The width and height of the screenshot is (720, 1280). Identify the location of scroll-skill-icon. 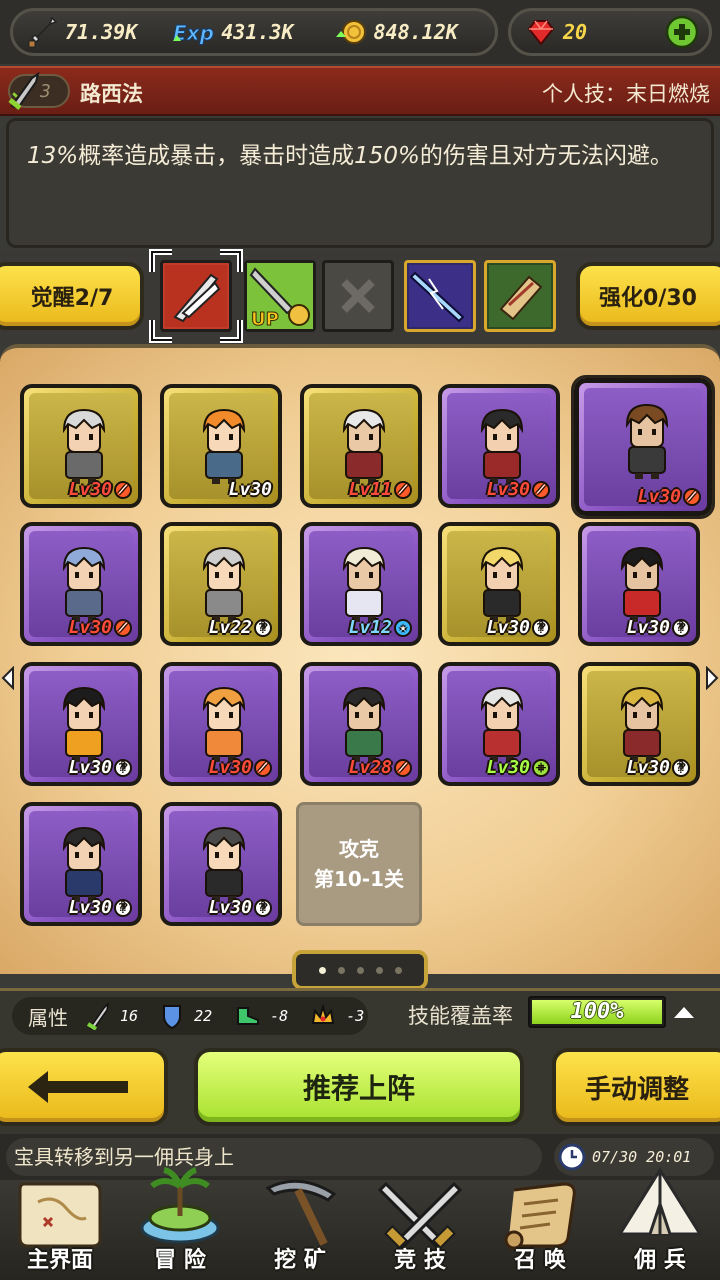
(520, 296).